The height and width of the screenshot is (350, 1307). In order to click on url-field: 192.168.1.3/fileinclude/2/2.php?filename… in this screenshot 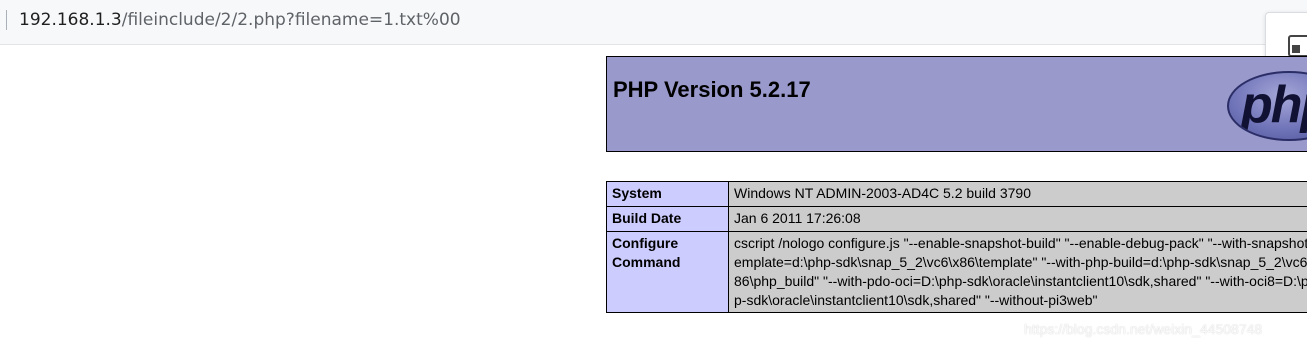, I will do `click(240, 20)`.